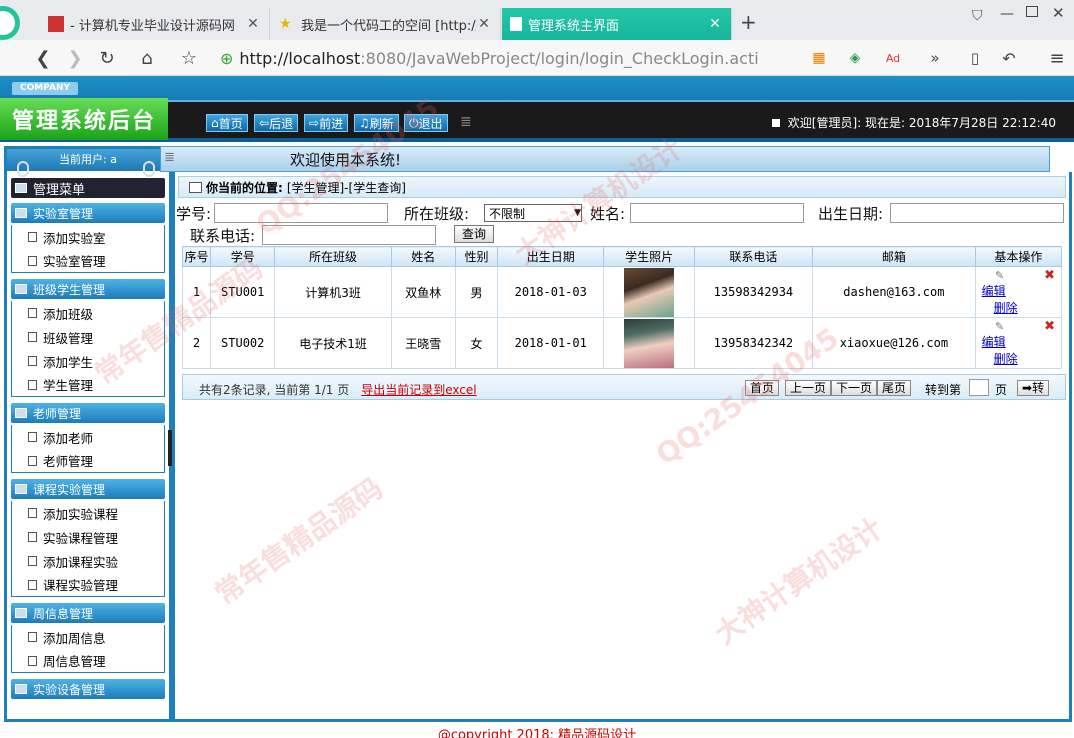 The height and width of the screenshot is (738, 1074). Describe the element at coordinates (107, 58) in the screenshot. I see `reload-icon: ↻` at that location.